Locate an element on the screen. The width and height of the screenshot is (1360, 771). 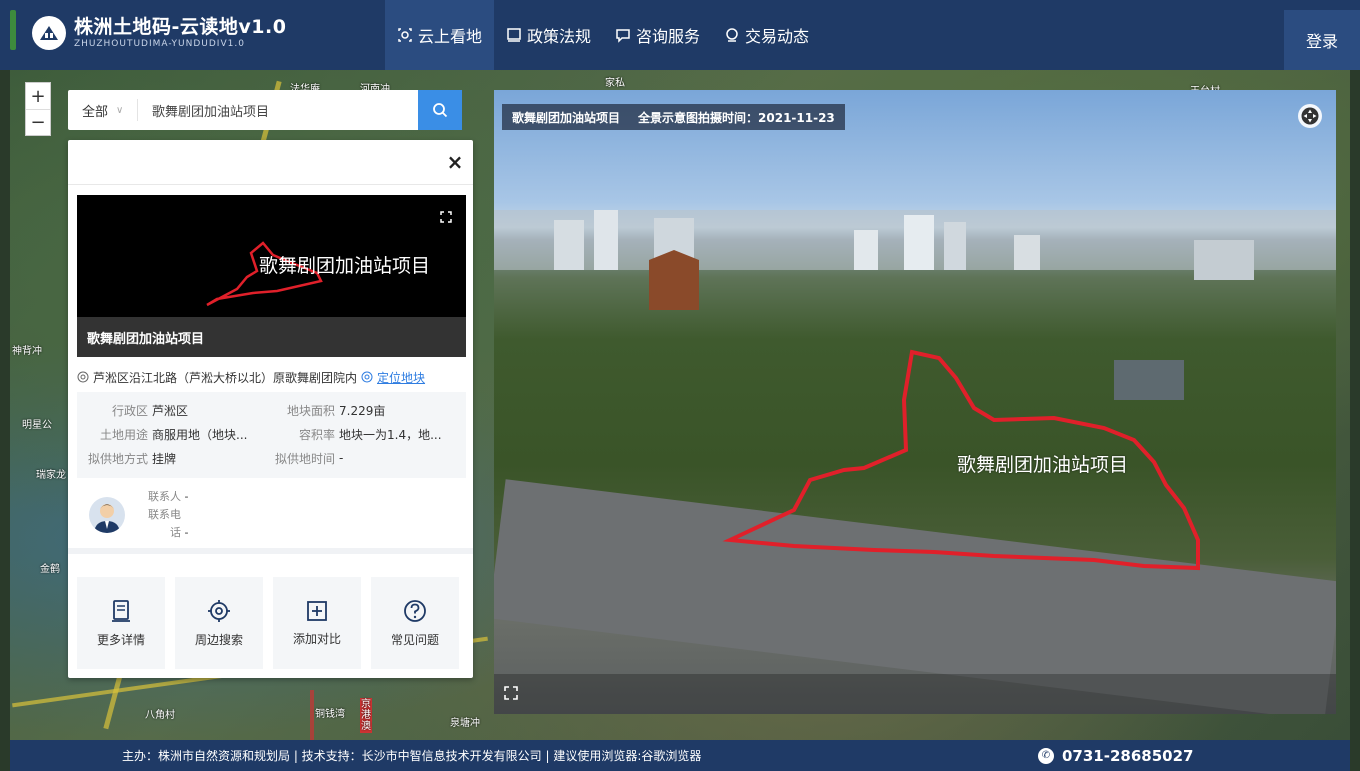
panorama-caption: 歌舞剧团加油站项目 全景示意图拍摄时间：2021-11-23 is located at coordinates (673, 117).